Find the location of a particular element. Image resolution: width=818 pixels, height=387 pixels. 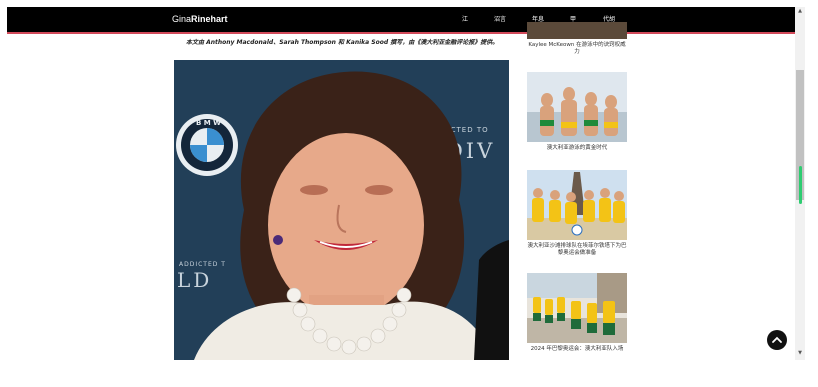

sidebar-item-2: 澳大利亚游泳的黄金时代 is located at coordinates (577, 112).